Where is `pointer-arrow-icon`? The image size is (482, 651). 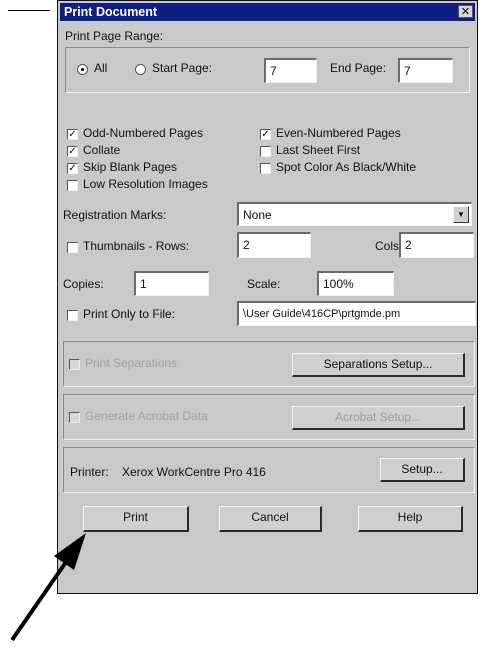
pointer-arrow-icon is located at coordinates (48, 587).